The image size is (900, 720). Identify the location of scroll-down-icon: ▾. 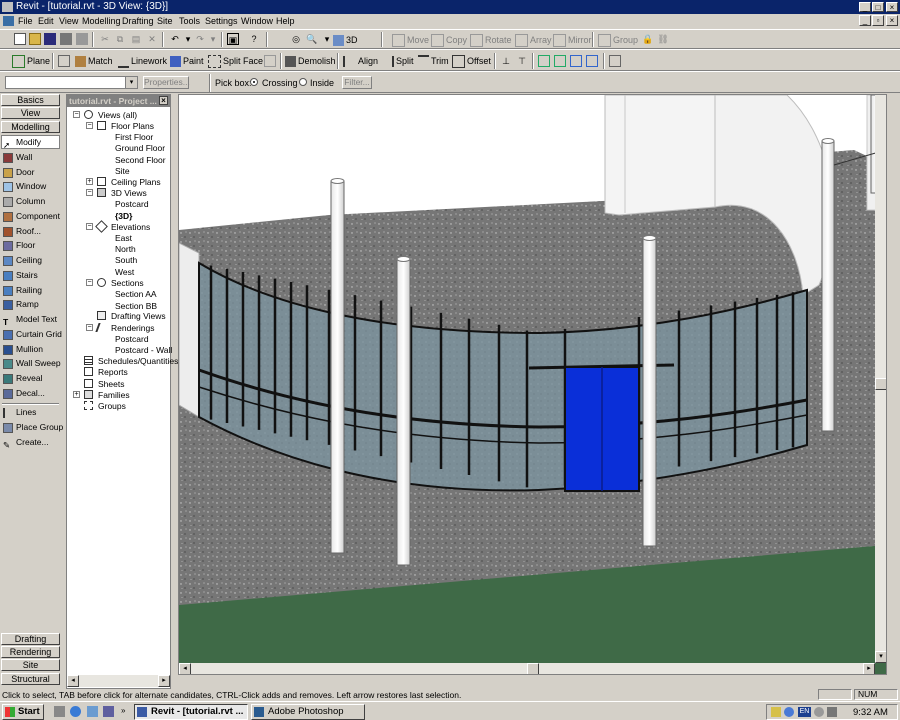
(880, 657).